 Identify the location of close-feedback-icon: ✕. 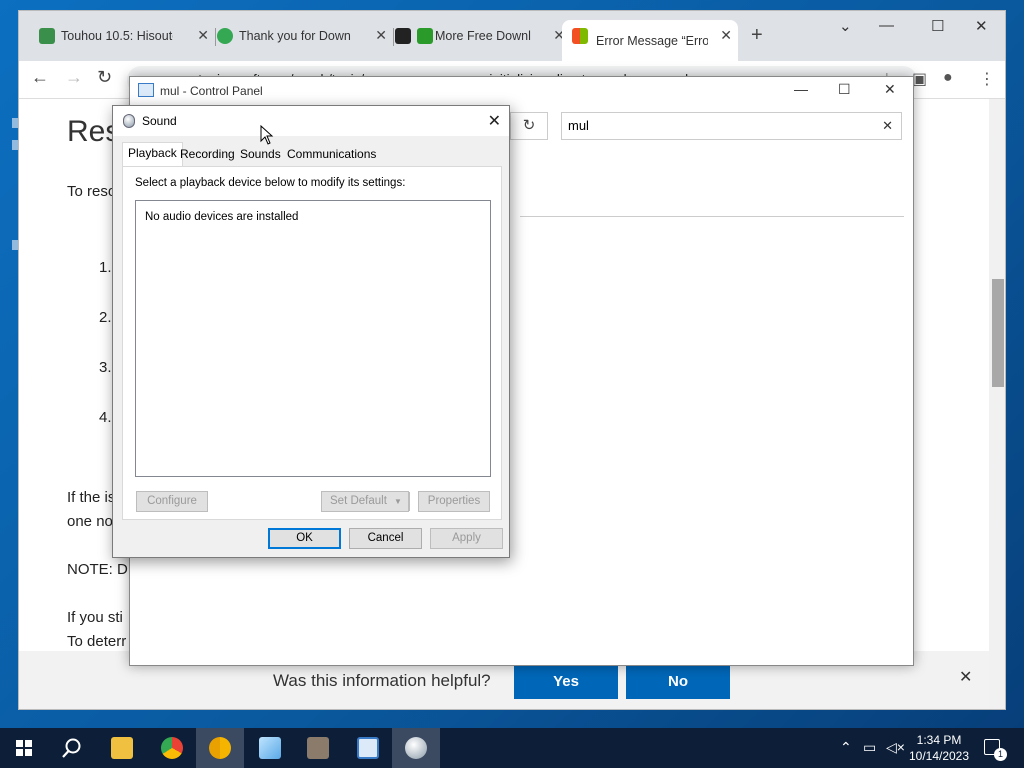
(965, 677).